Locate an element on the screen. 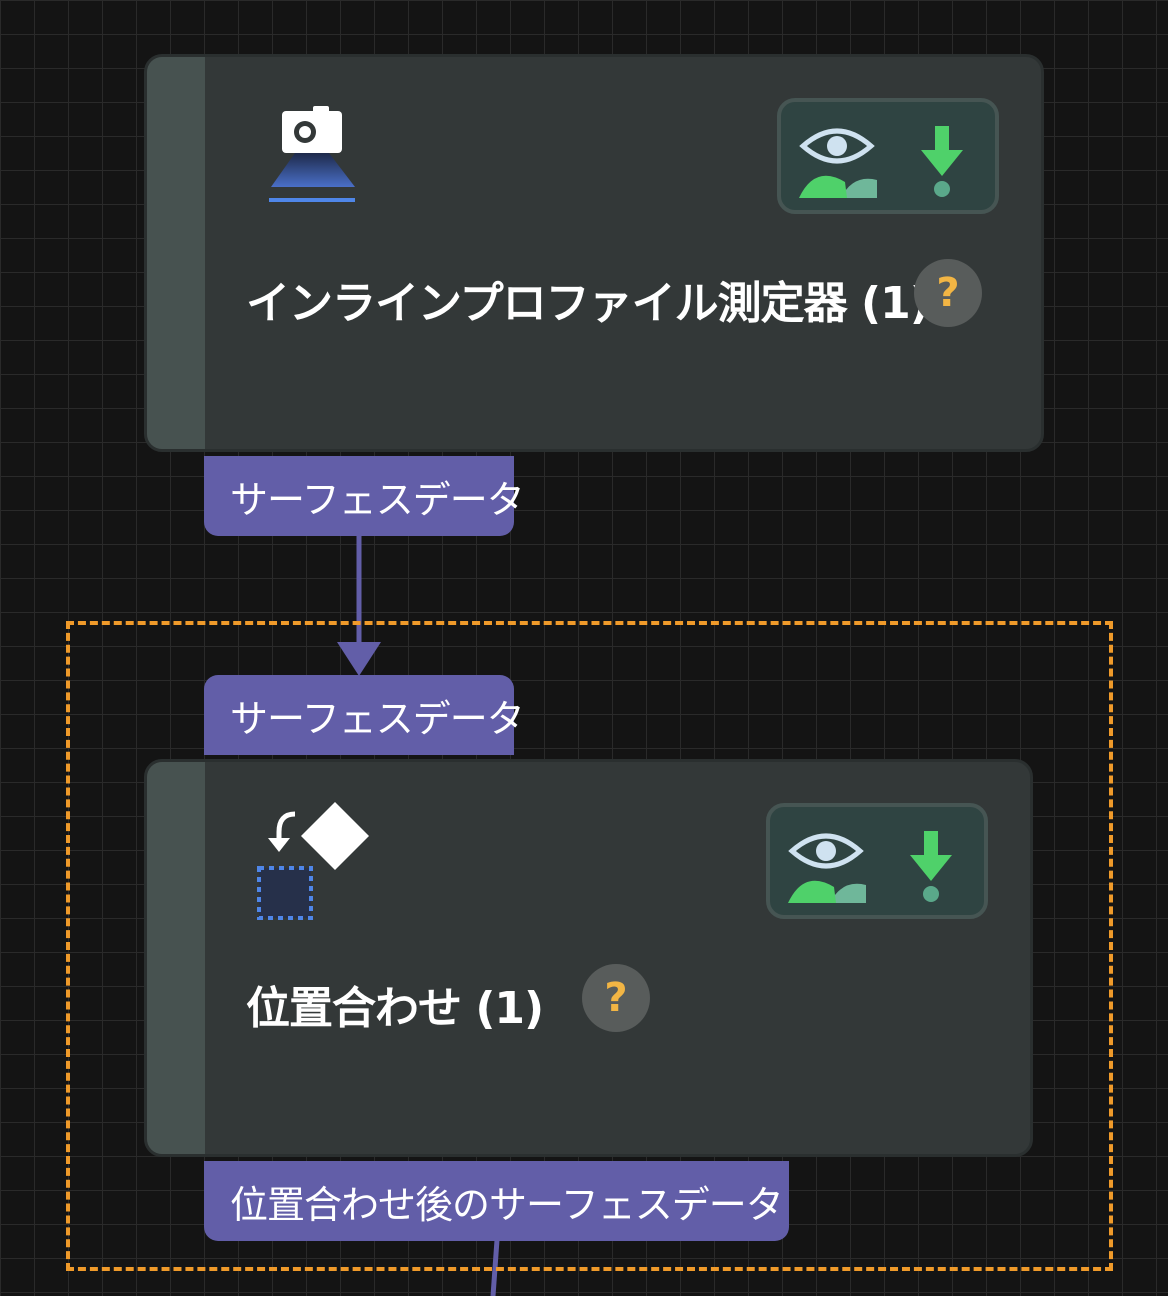  node-title: インラインプロファイル測定器 (1) is located at coordinates (588, 303).